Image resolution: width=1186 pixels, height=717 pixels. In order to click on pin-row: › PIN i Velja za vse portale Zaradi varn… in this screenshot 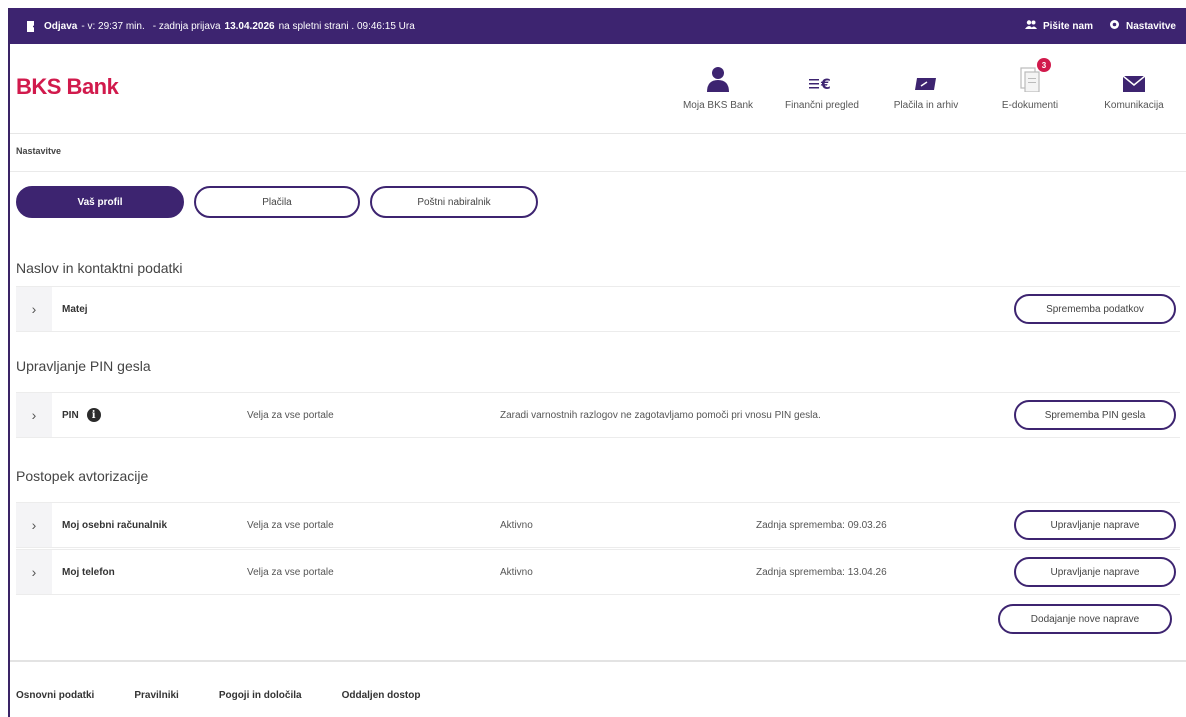, I will do `click(598, 415)`.